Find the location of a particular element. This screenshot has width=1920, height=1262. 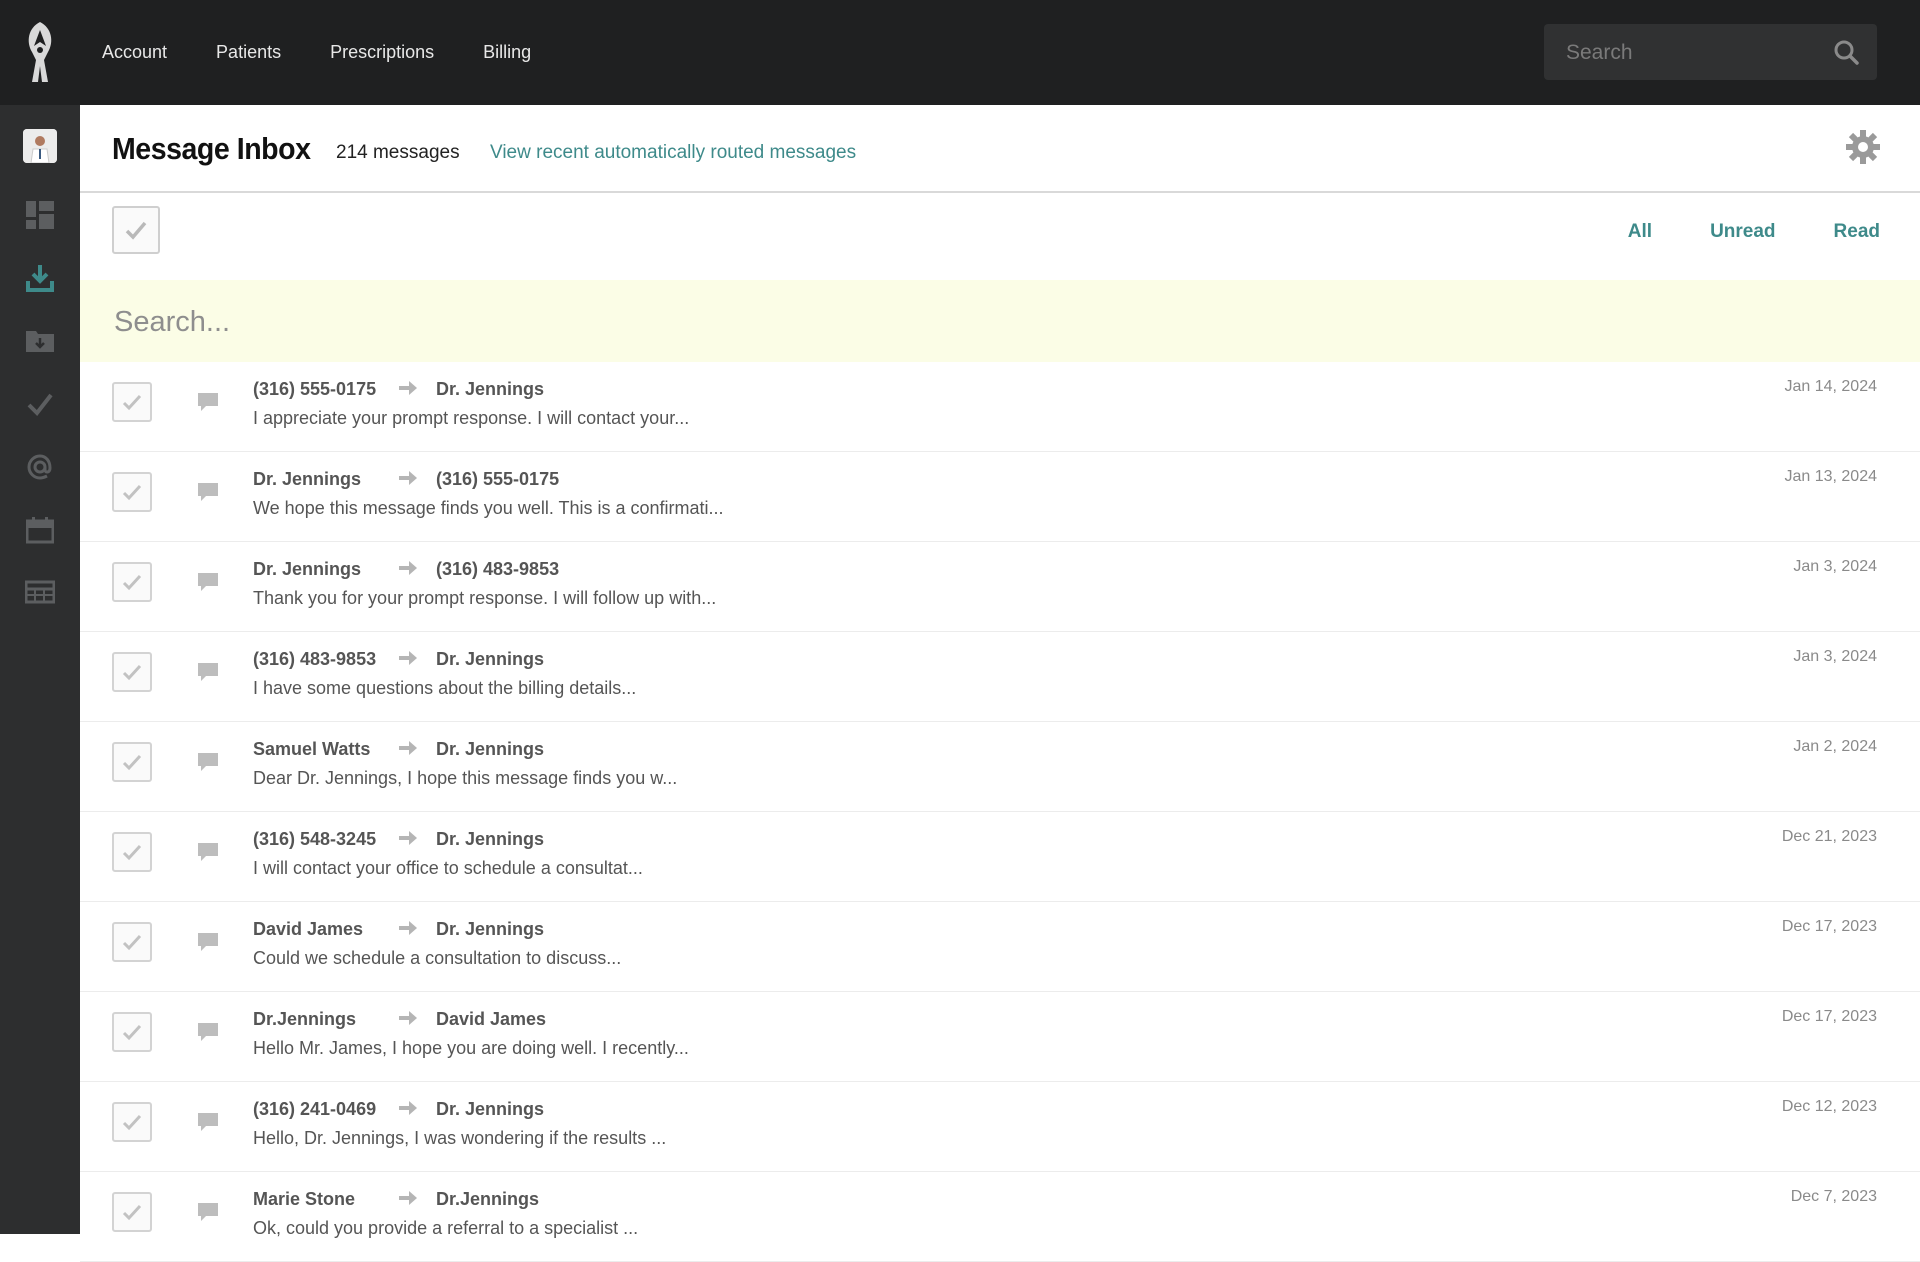

sidebar is located at coordinates (40, 669).